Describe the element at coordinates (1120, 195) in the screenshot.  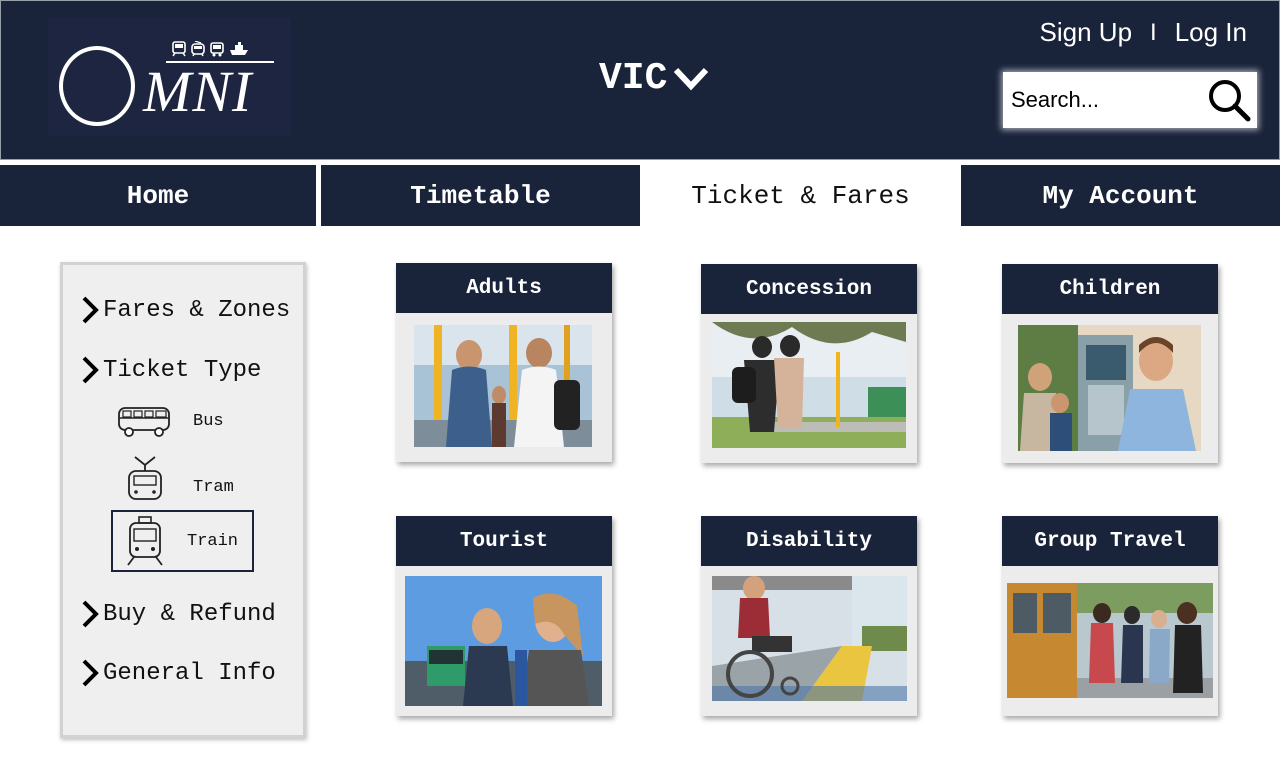
I see `tab-my-account: My Account` at that location.